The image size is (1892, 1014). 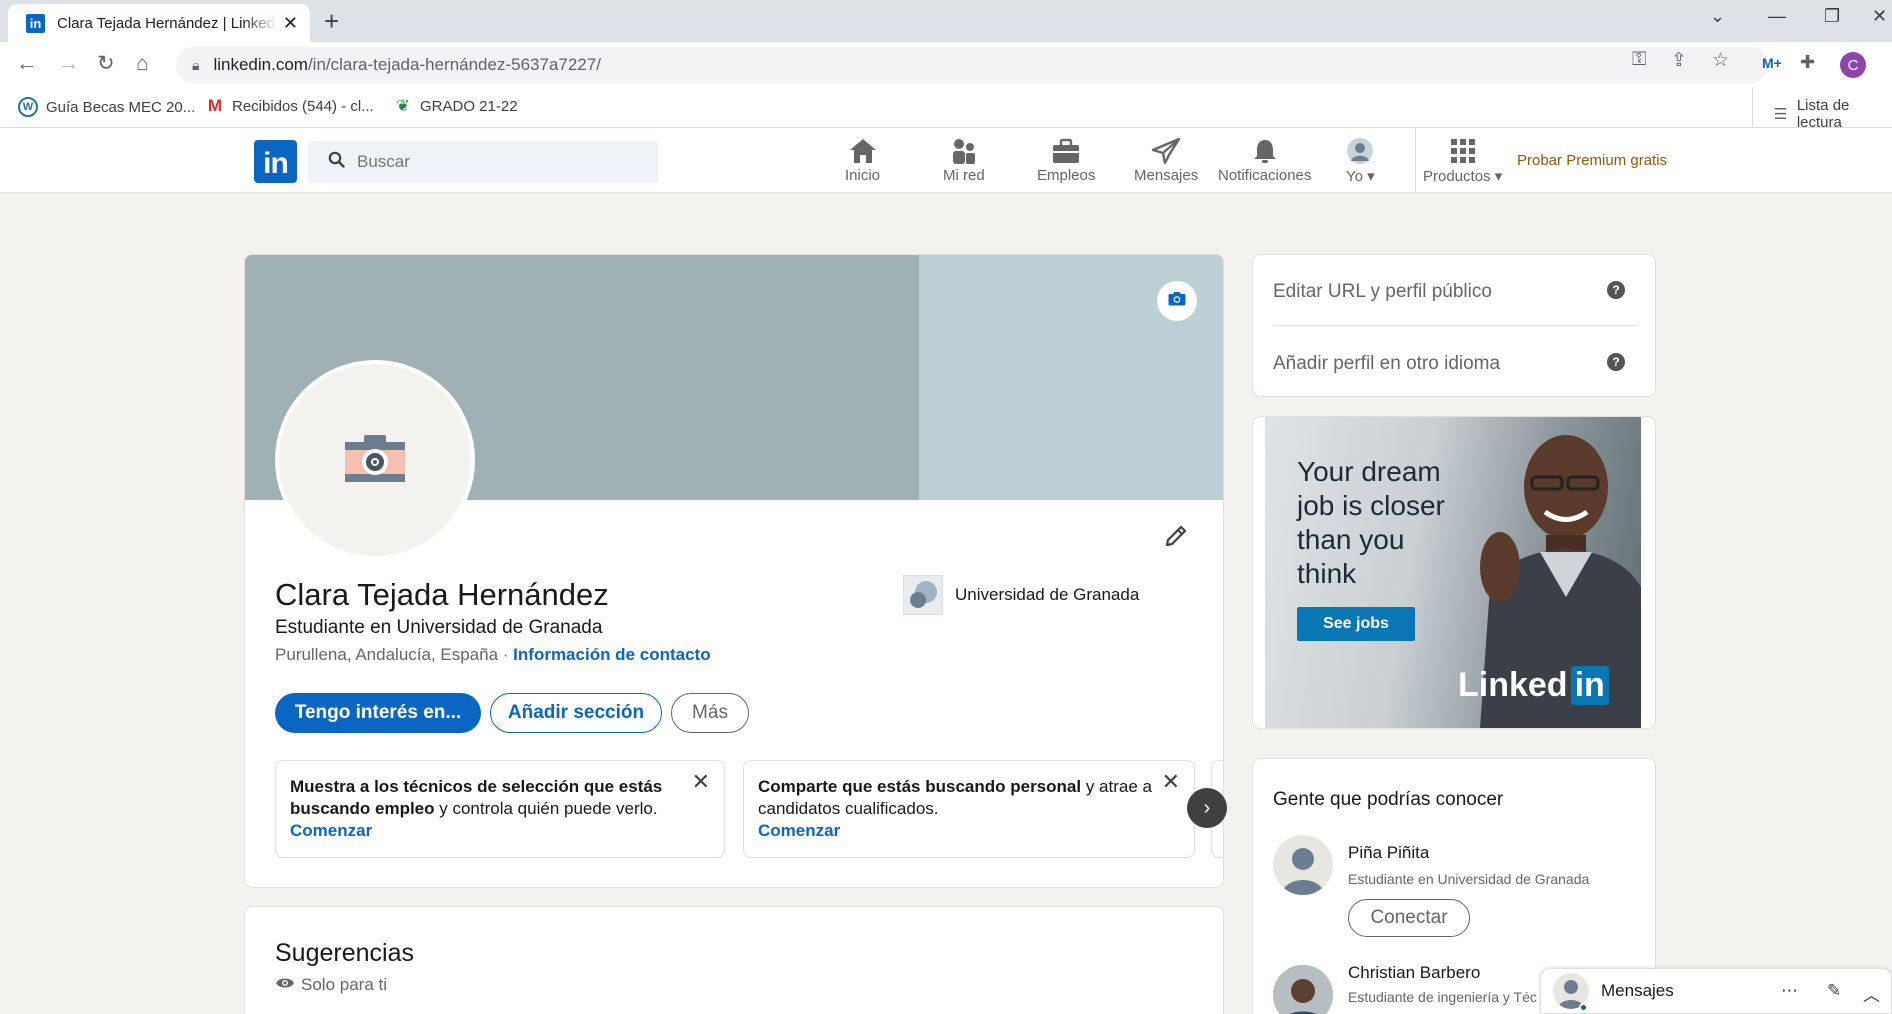 What do you see at coordinates (290, 23) in the screenshot?
I see `tab-close-icon: ✕` at bounding box center [290, 23].